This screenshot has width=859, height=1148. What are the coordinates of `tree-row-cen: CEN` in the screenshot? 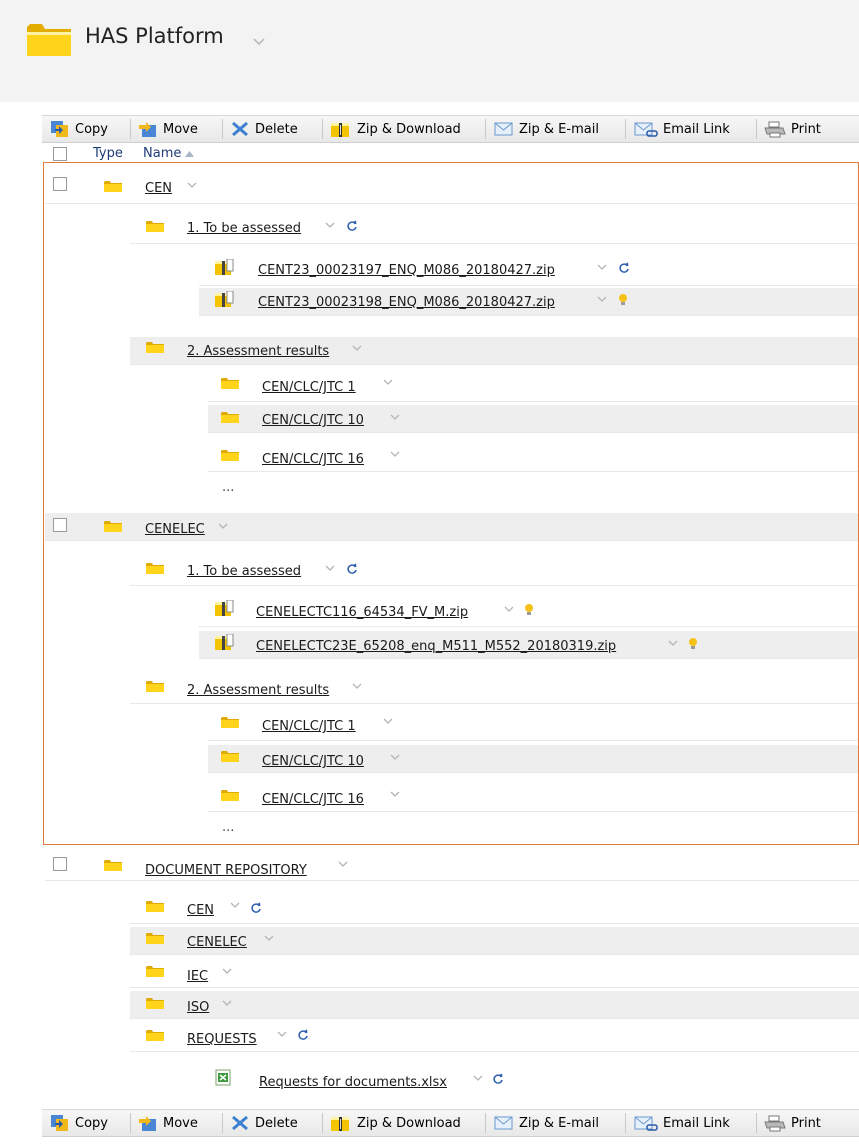 It's located at (452, 190).